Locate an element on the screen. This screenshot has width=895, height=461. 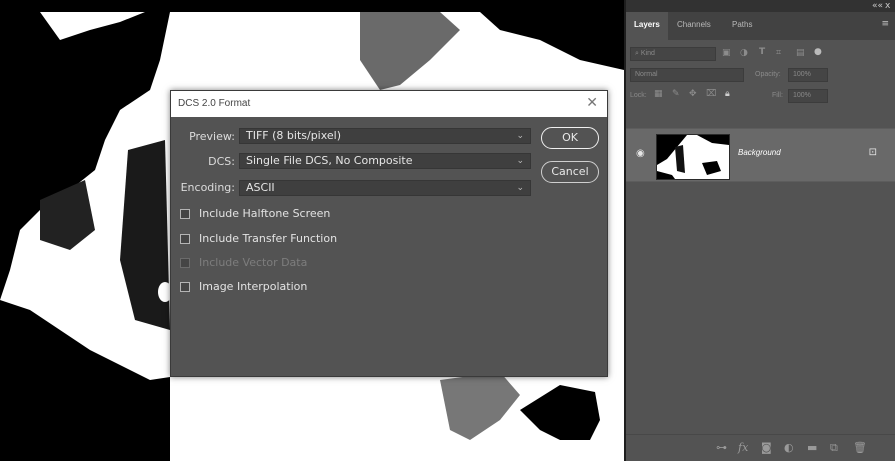
shape-filter-icon: ⌗ is located at coordinates (778, 53).